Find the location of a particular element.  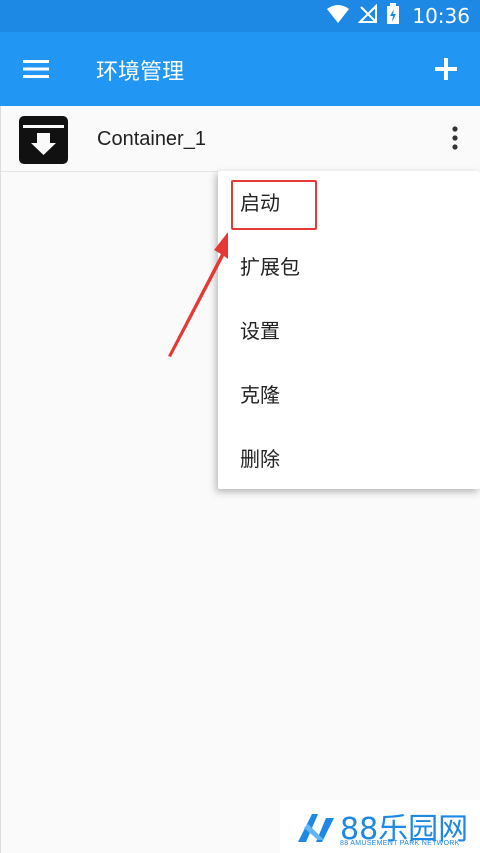

add-container-button is located at coordinates (446, 69).